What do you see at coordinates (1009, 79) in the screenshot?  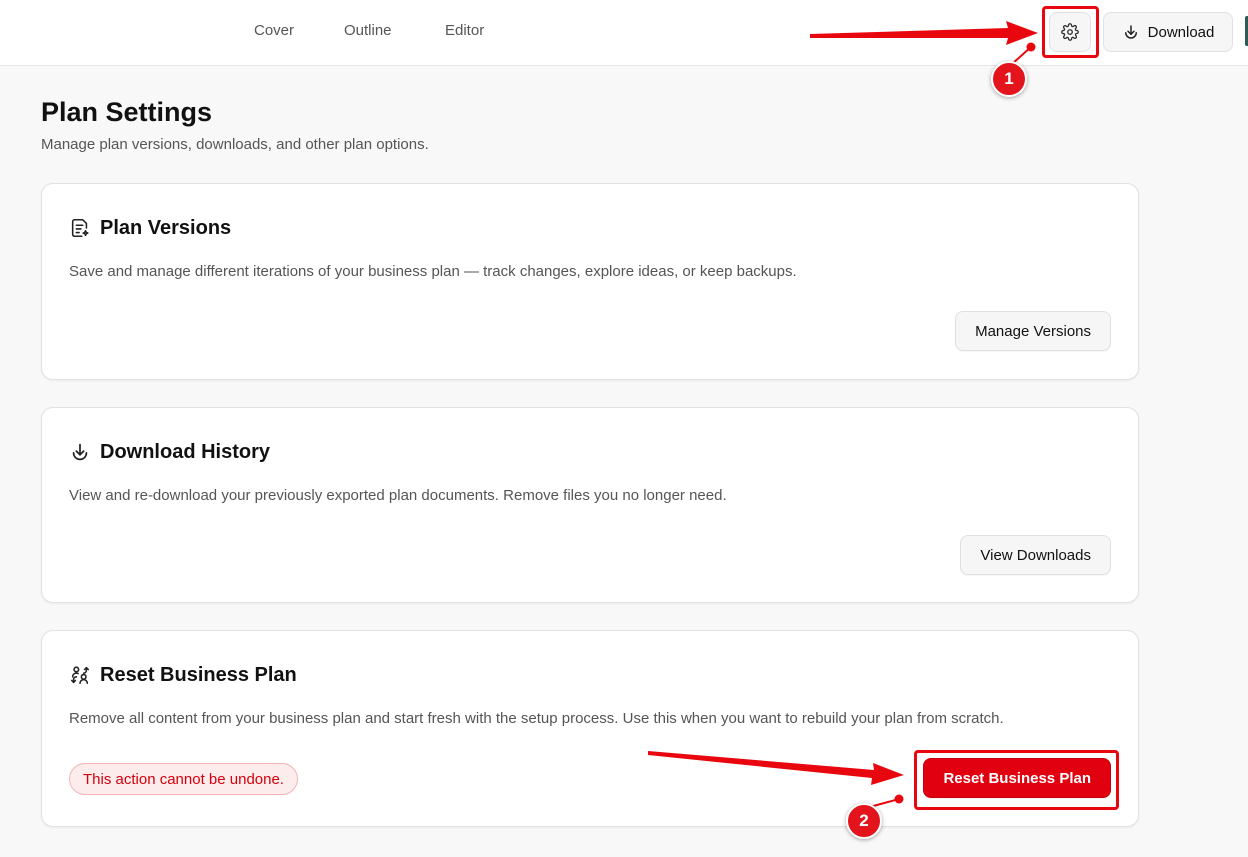 I see `annotation-marker-1: 1` at bounding box center [1009, 79].